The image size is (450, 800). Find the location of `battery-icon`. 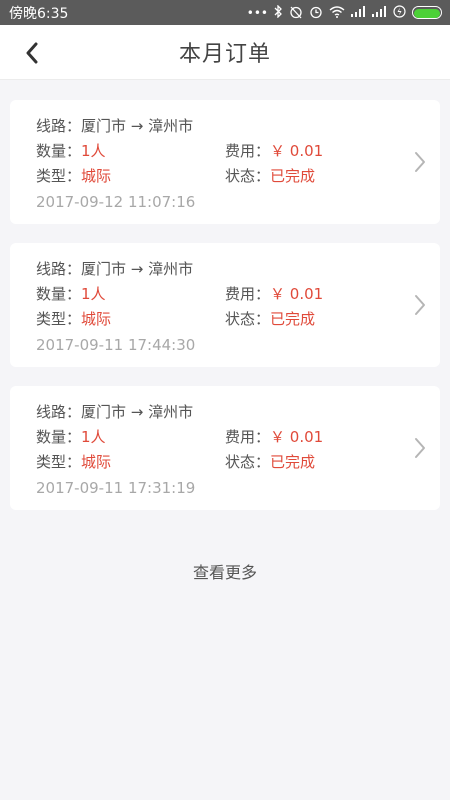

battery-icon is located at coordinates (427, 12).